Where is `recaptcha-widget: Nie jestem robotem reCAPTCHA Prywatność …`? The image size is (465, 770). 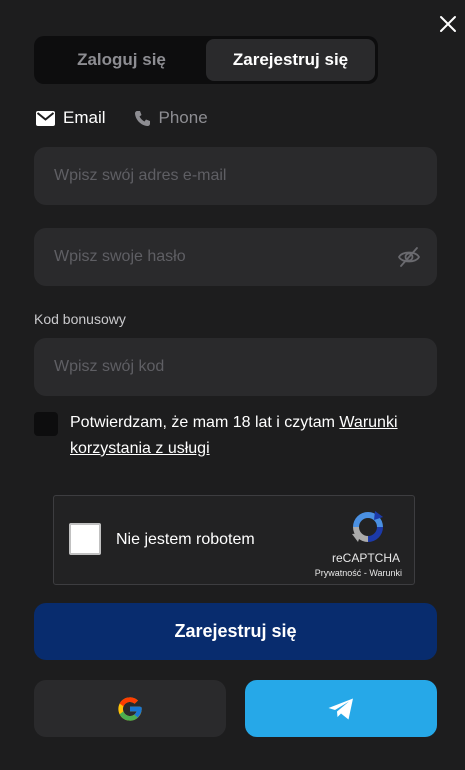
recaptcha-widget: Nie jestem robotem reCAPTCHA Prywatność … is located at coordinates (234, 540).